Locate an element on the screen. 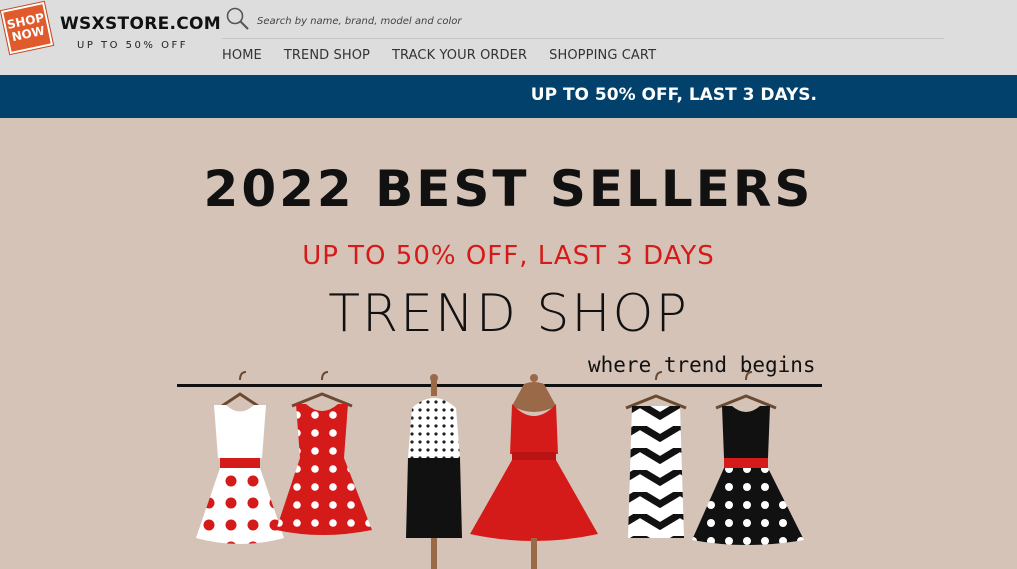 The width and height of the screenshot is (1017, 569). nav-home: HOME is located at coordinates (242, 55).